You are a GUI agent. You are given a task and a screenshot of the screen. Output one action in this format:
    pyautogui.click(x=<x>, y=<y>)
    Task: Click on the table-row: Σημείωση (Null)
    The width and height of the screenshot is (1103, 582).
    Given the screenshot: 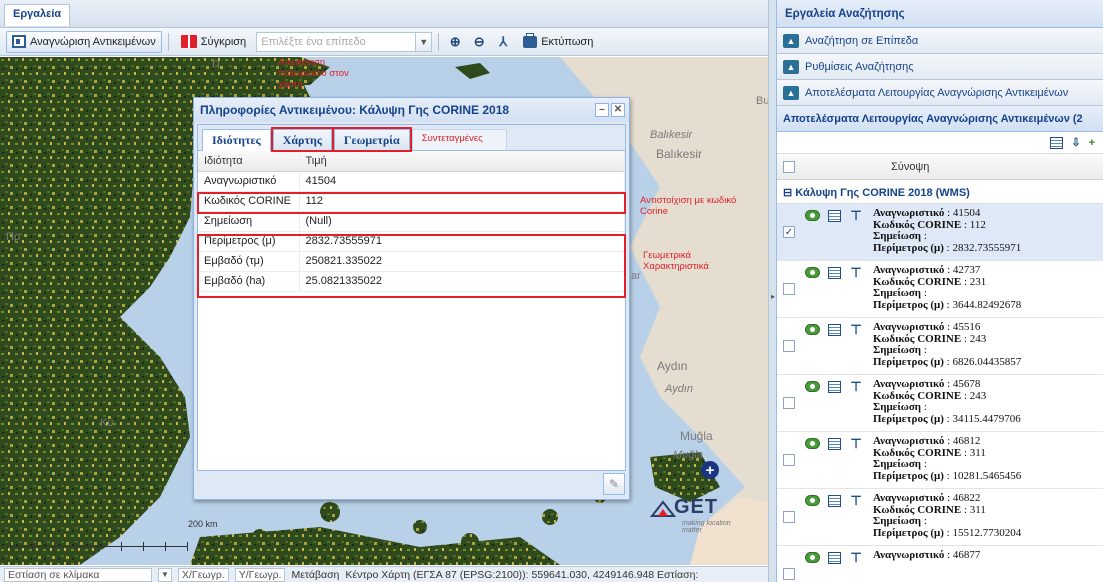 What is the action you would take?
    pyautogui.click(x=411, y=221)
    